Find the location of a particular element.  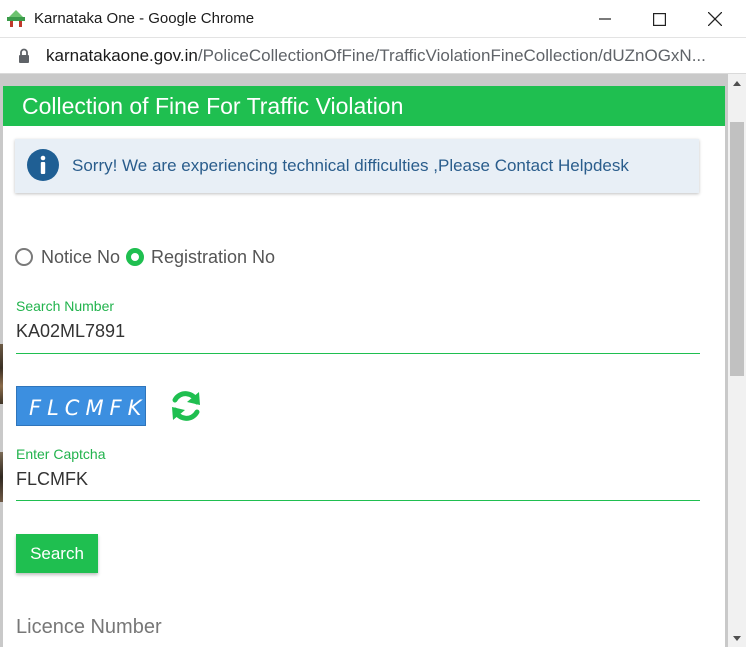

radio-label-notice-no: Notice No is located at coordinates (80, 257).